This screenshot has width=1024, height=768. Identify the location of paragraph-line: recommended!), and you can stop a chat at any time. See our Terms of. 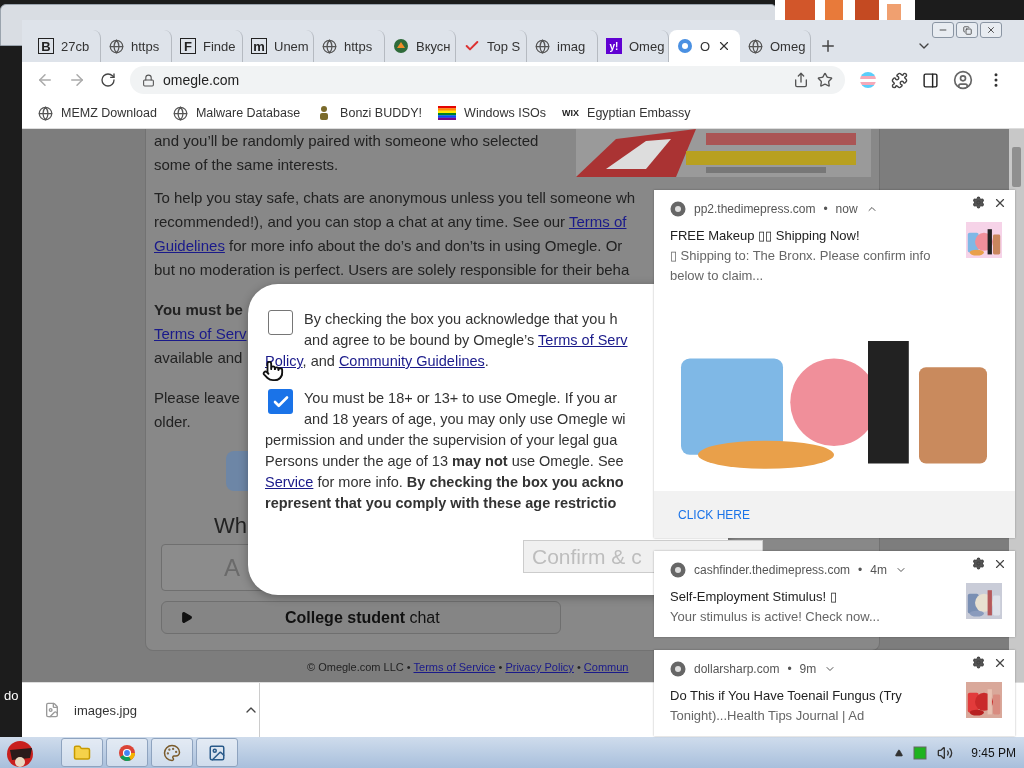
(390, 222).